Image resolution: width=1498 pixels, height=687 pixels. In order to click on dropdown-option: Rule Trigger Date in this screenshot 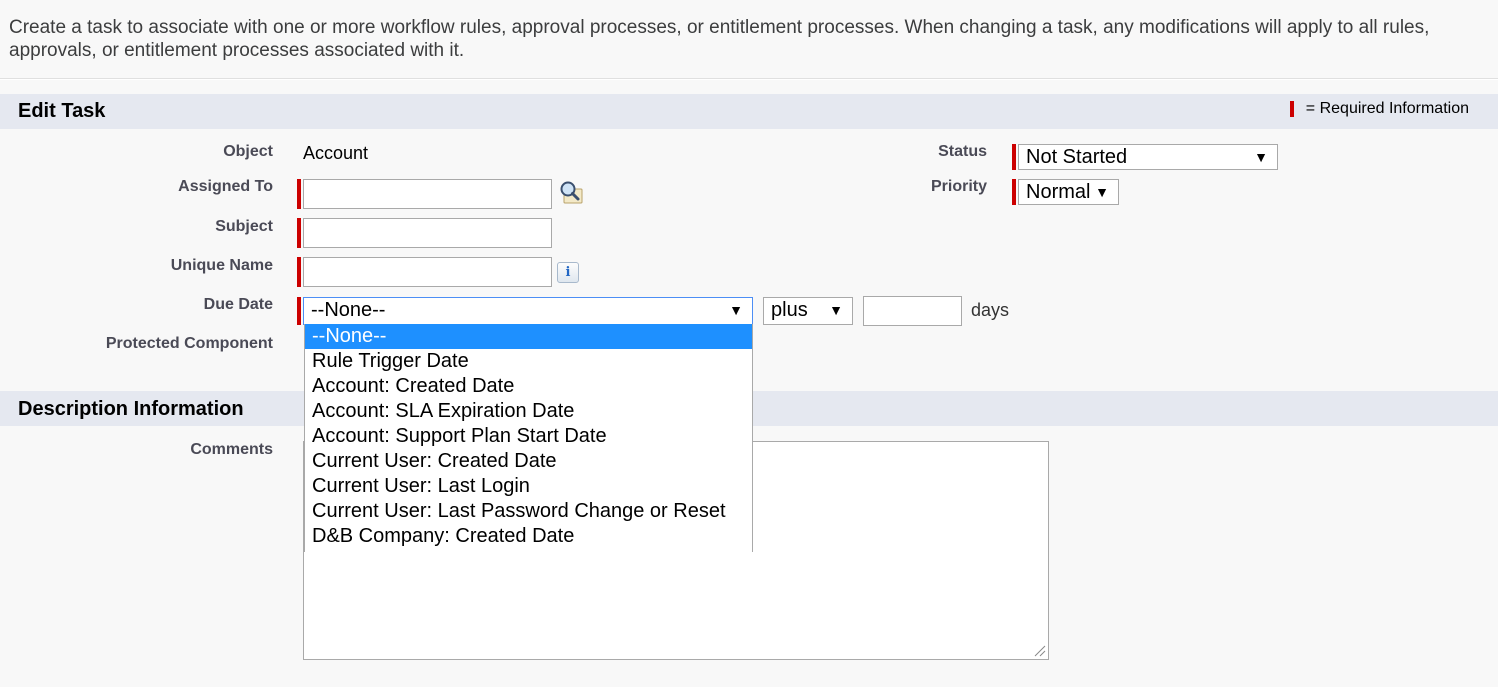, I will do `click(528, 361)`.